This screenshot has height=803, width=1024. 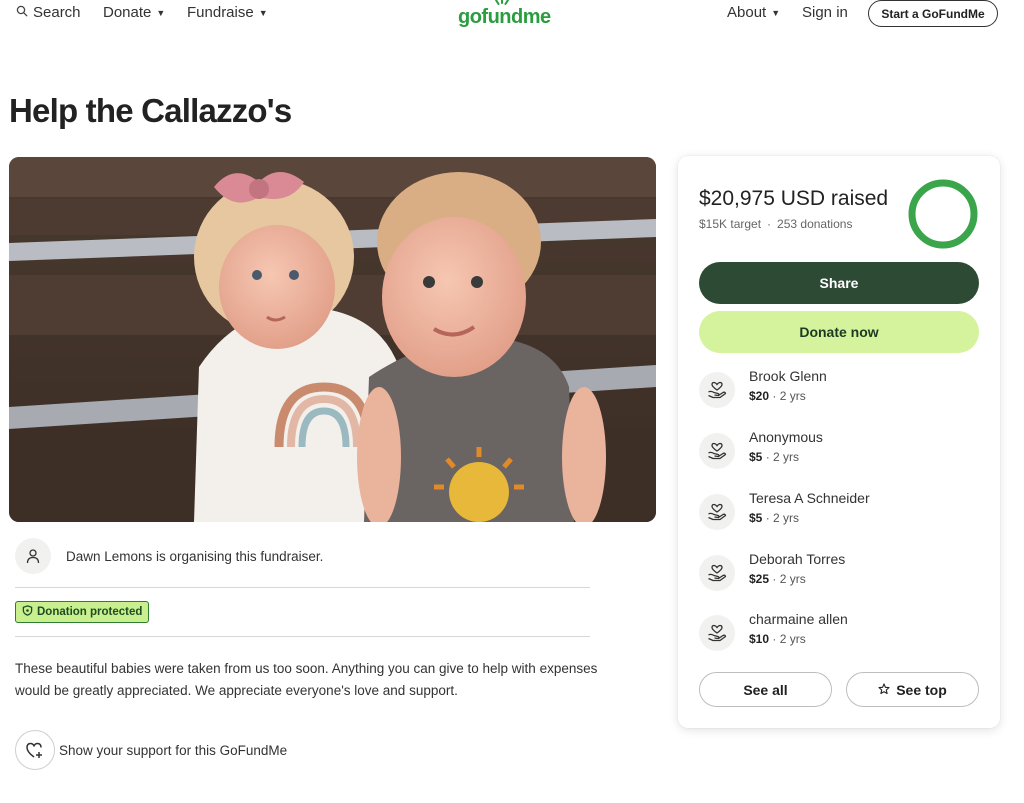 What do you see at coordinates (22, 12) in the screenshot?
I see `search-icon` at bounding box center [22, 12].